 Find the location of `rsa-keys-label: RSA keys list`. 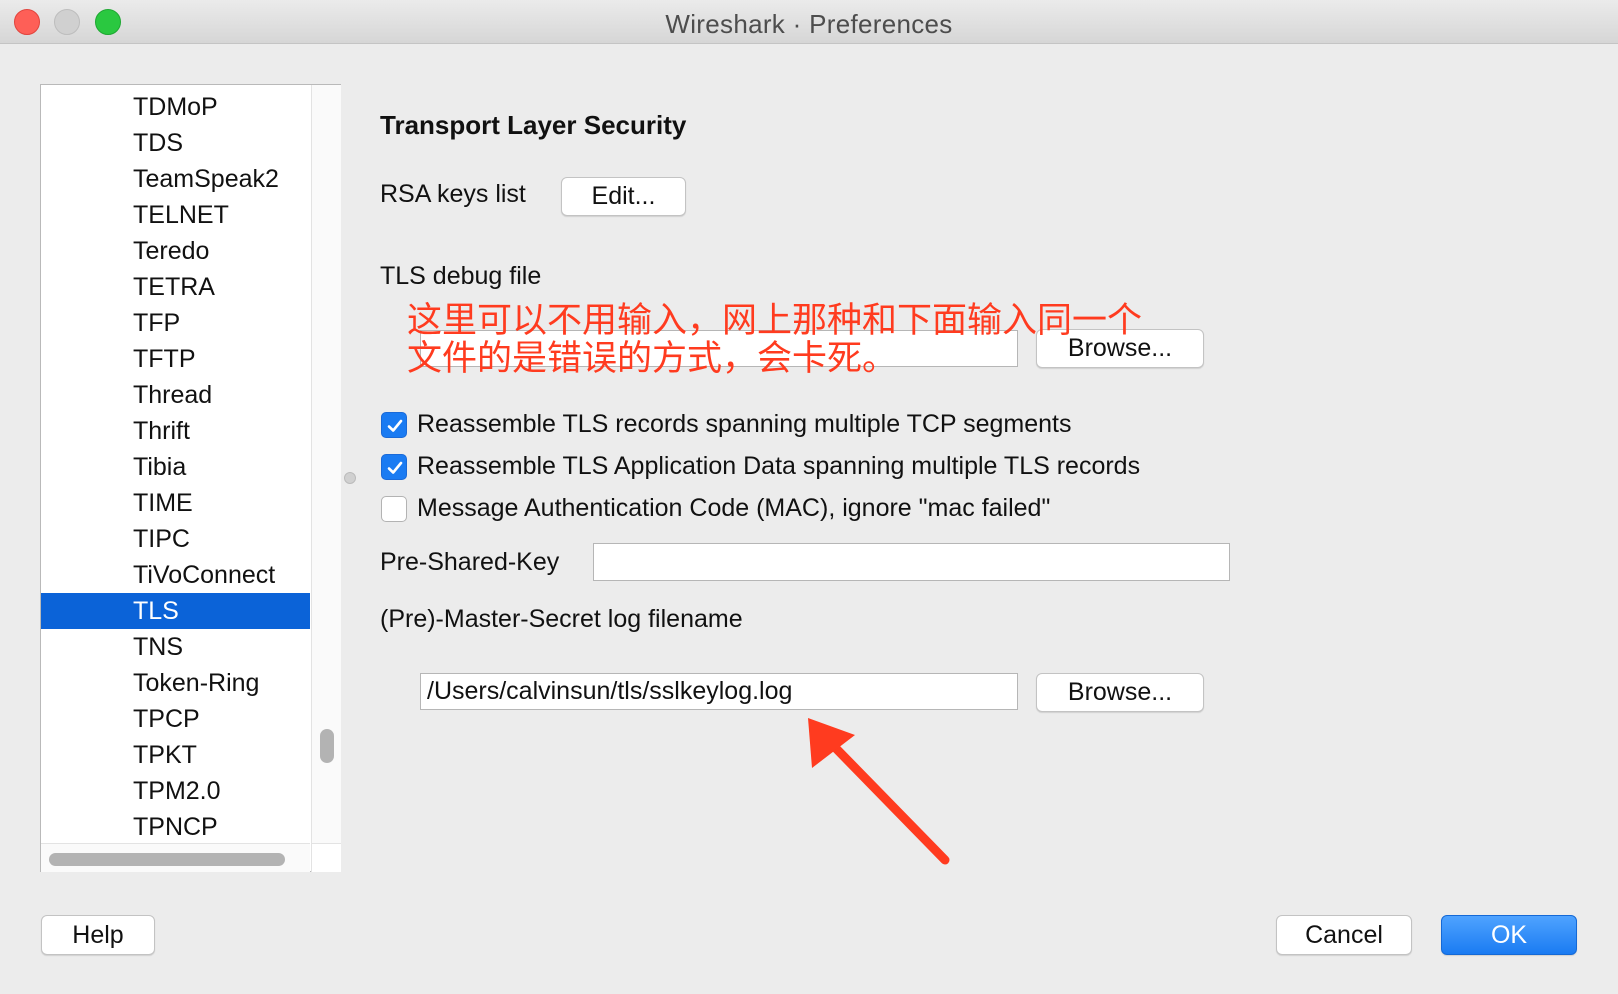

rsa-keys-label: RSA keys list is located at coordinates (453, 194).